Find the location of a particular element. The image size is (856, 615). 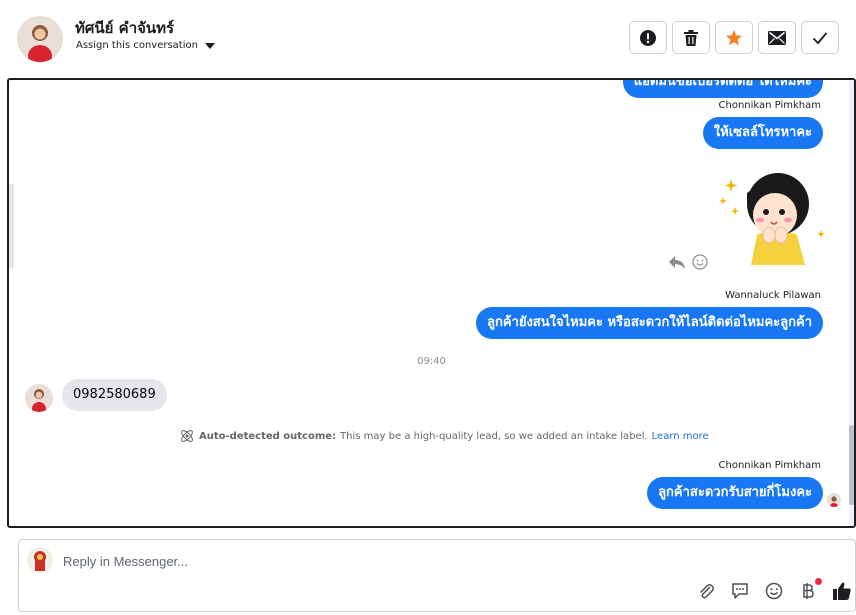

sticker-actions is located at coordinates (688, 262).